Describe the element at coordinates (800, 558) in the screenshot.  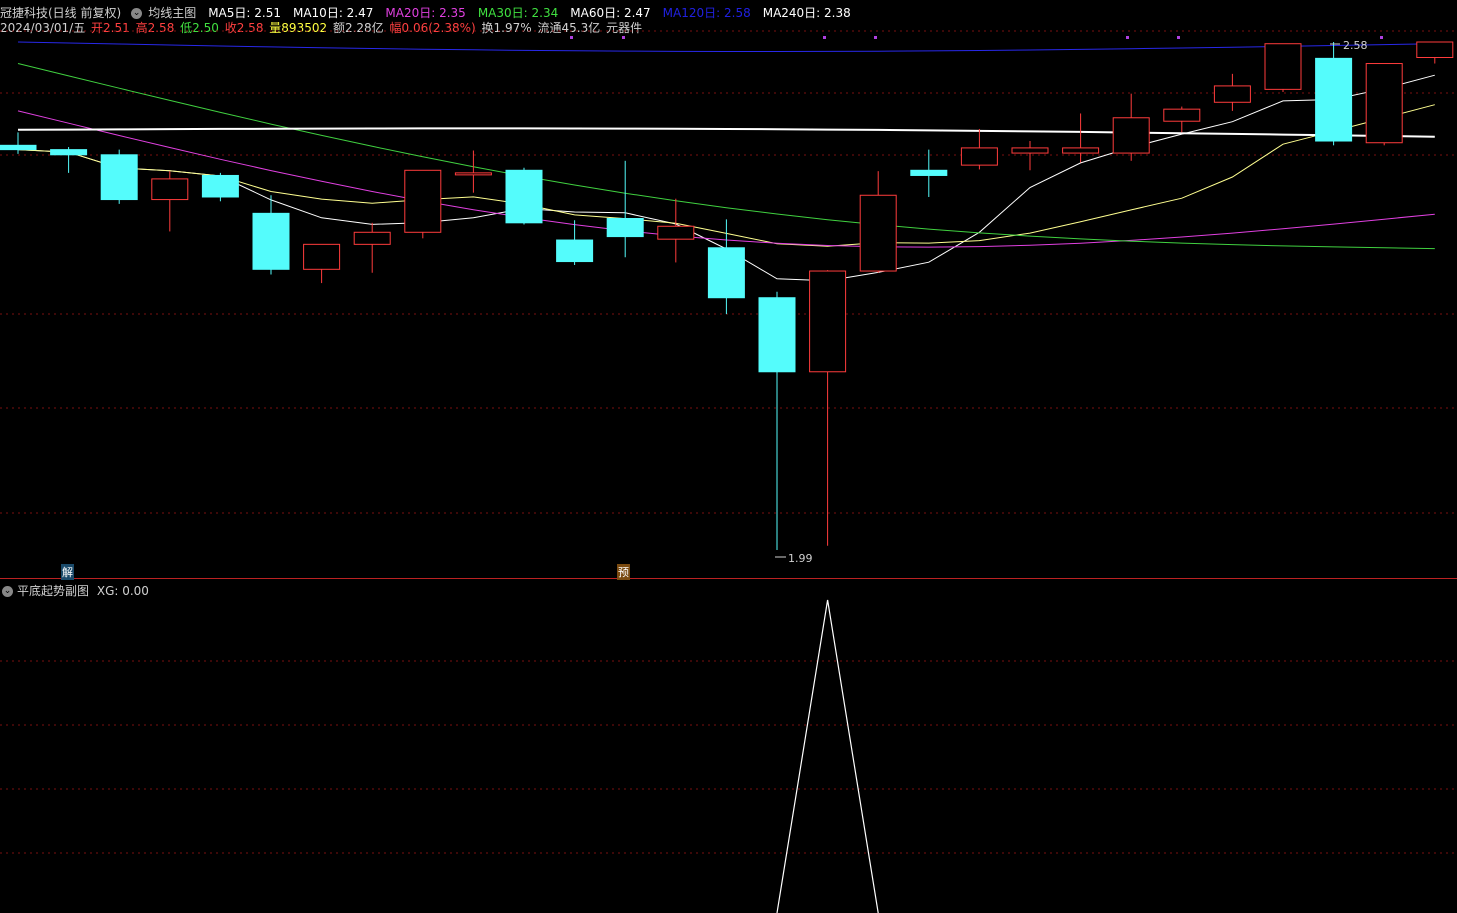
I see `low-price-label: 1.99` at that location.